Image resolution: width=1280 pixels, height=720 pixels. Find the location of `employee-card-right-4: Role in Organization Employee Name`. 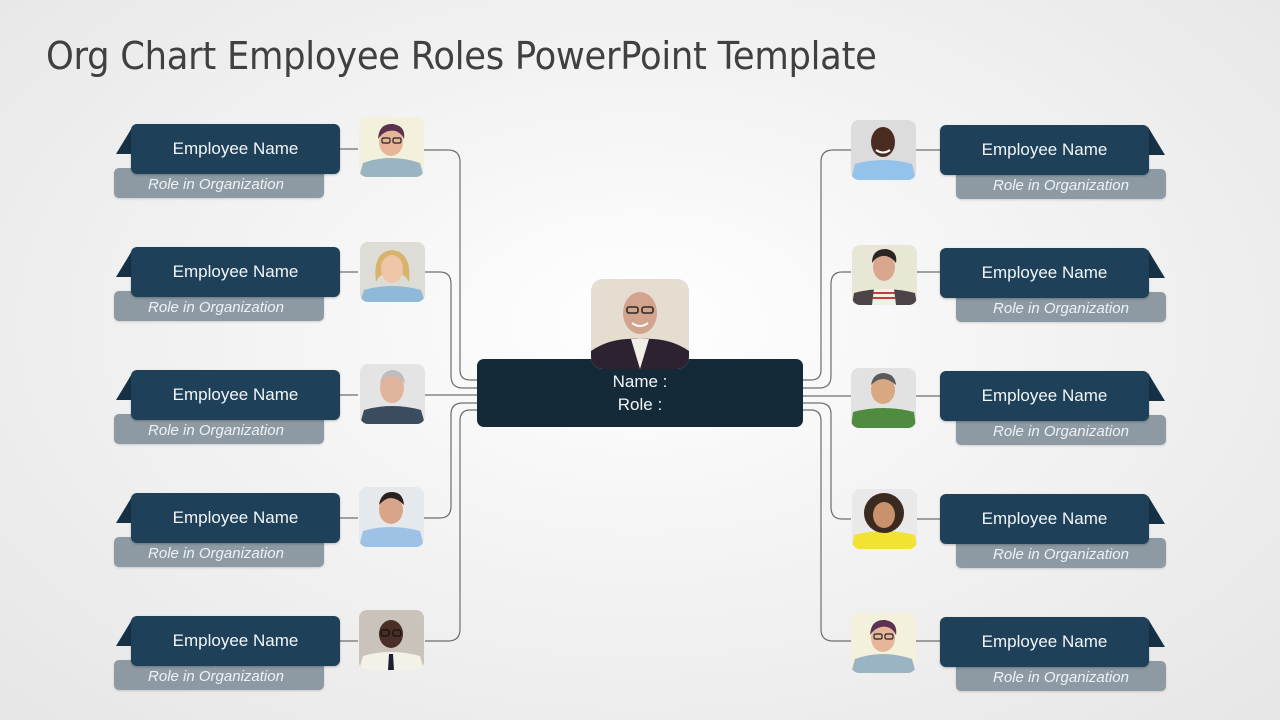

employee-card-right-4: Role in Organization Employee Name is located at coordinates (1055, 531).